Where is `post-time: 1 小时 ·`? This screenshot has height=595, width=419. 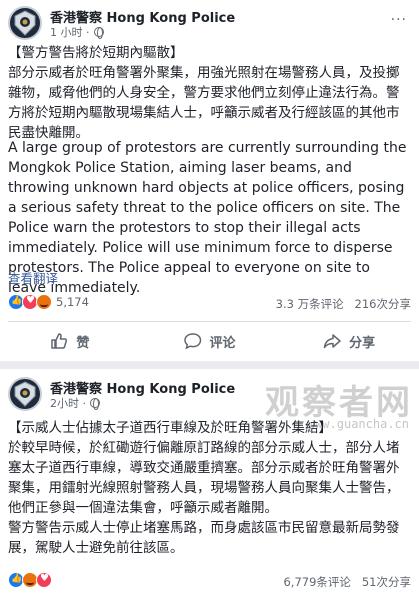 post-time: 1 小时 · is located at coordinates (70, 32).